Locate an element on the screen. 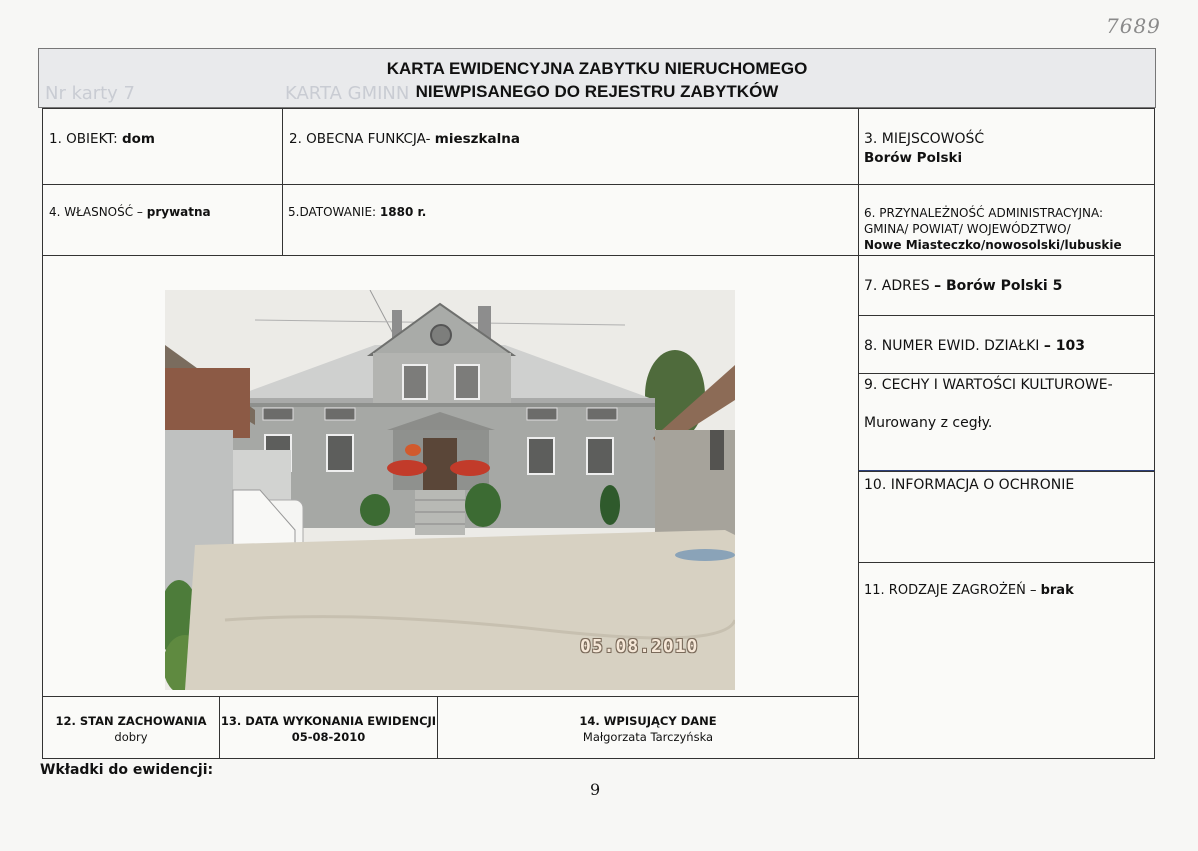 The image size is (1198, 851). field-miejscowosc: 3. MIEJSCOWOŚĆ Borów Polski is located at coordinates (1006, 146).